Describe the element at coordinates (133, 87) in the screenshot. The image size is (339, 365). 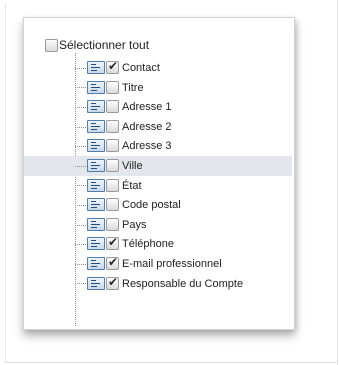
I see `tree-item-label: Titre` at that location.